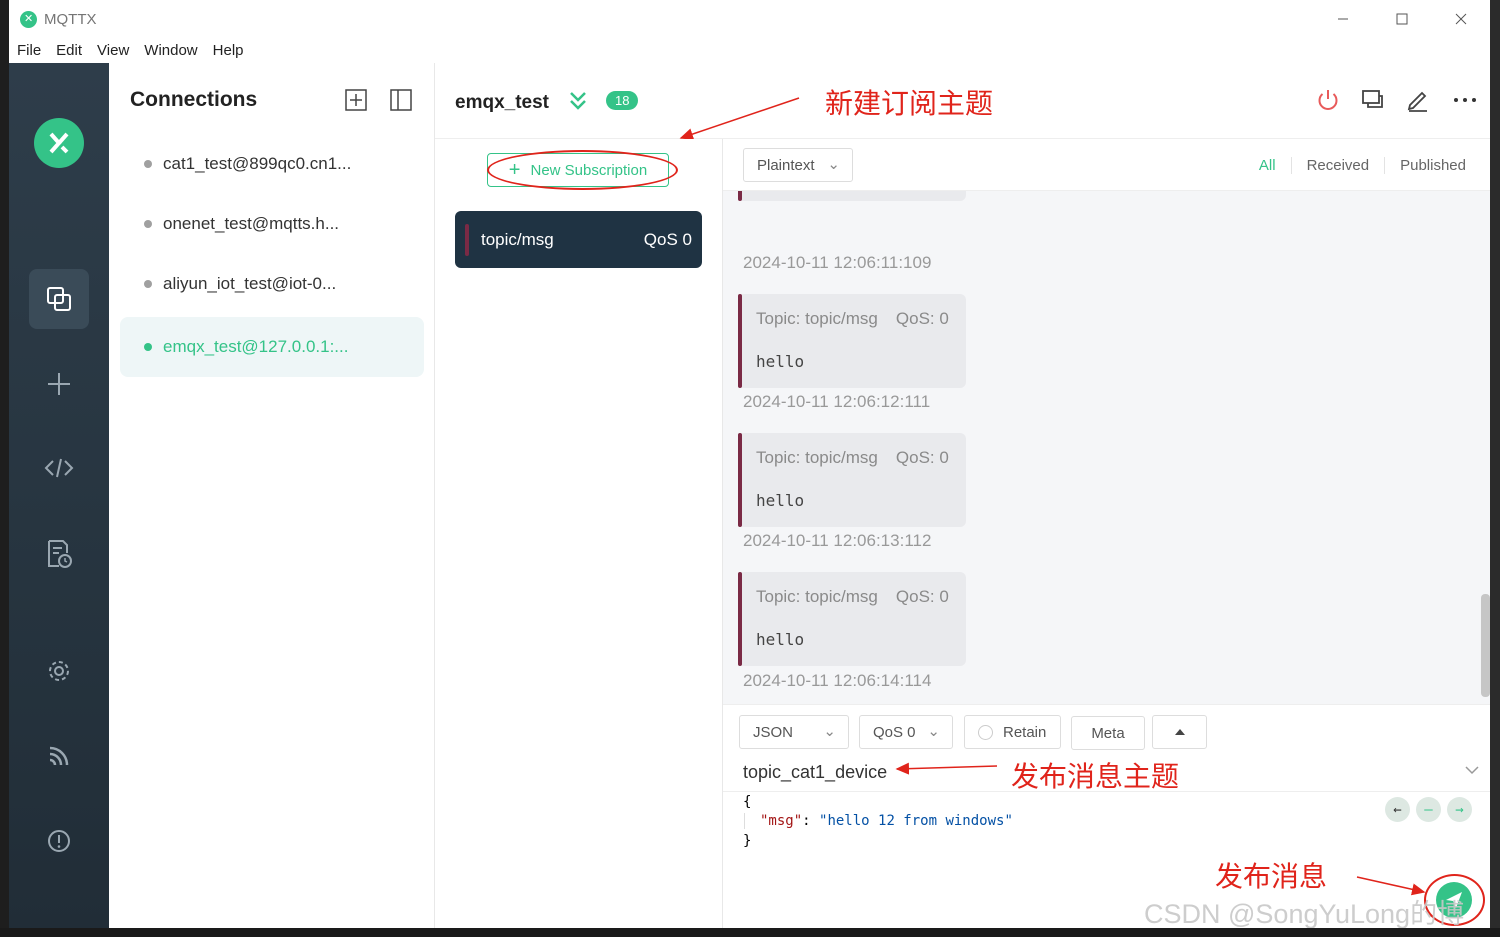 The image size is (1500, 937). Describe the element at coordinates (113, 50) in the screenshot. I see `menu-view: View` at that location.